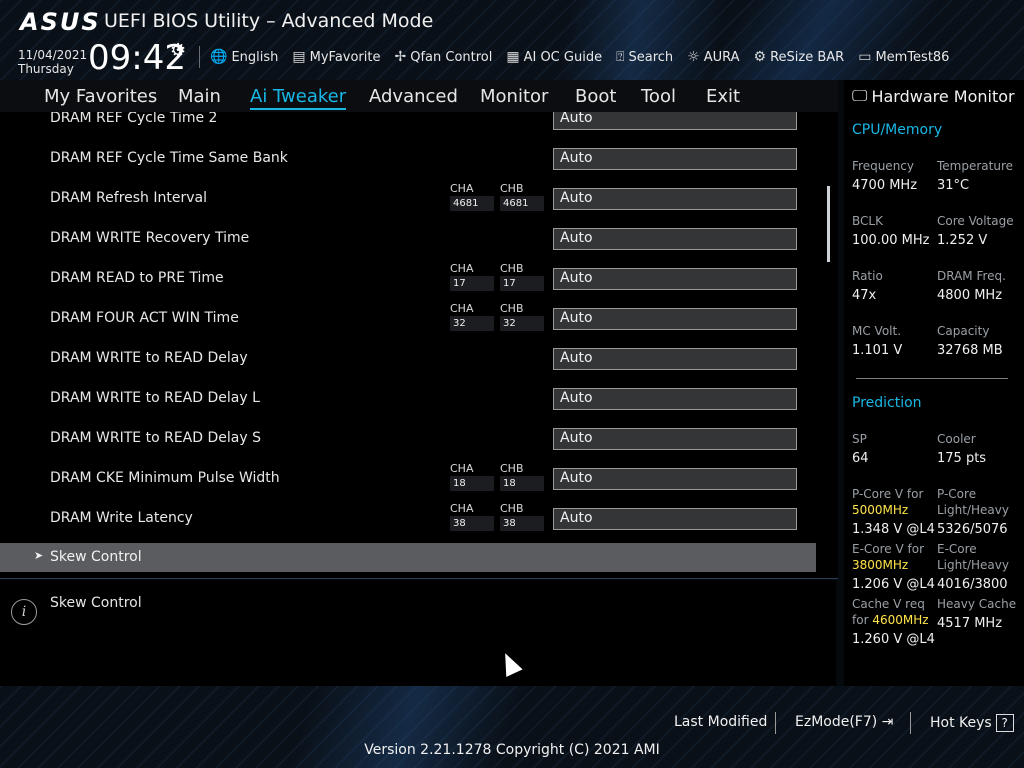  Describe the element at coordinates (522, 516) in the screenshot. I see `channel-b-value: CHB 38` at that location.